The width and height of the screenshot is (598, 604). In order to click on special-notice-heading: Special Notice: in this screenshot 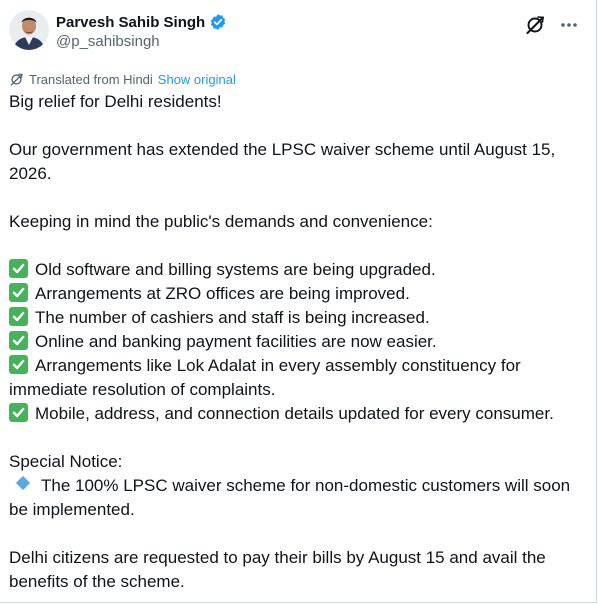, I will do `click(66, 461)`.